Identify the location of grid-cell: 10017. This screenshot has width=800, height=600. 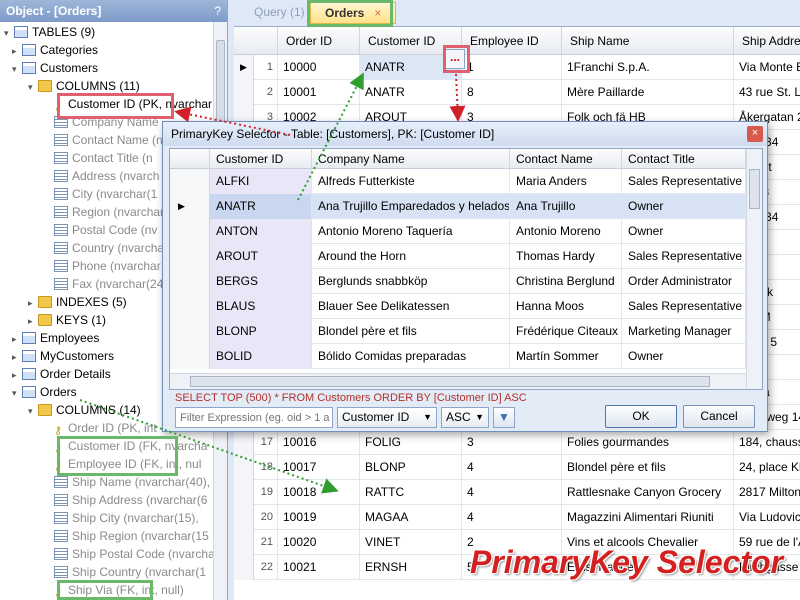
(319, 467).